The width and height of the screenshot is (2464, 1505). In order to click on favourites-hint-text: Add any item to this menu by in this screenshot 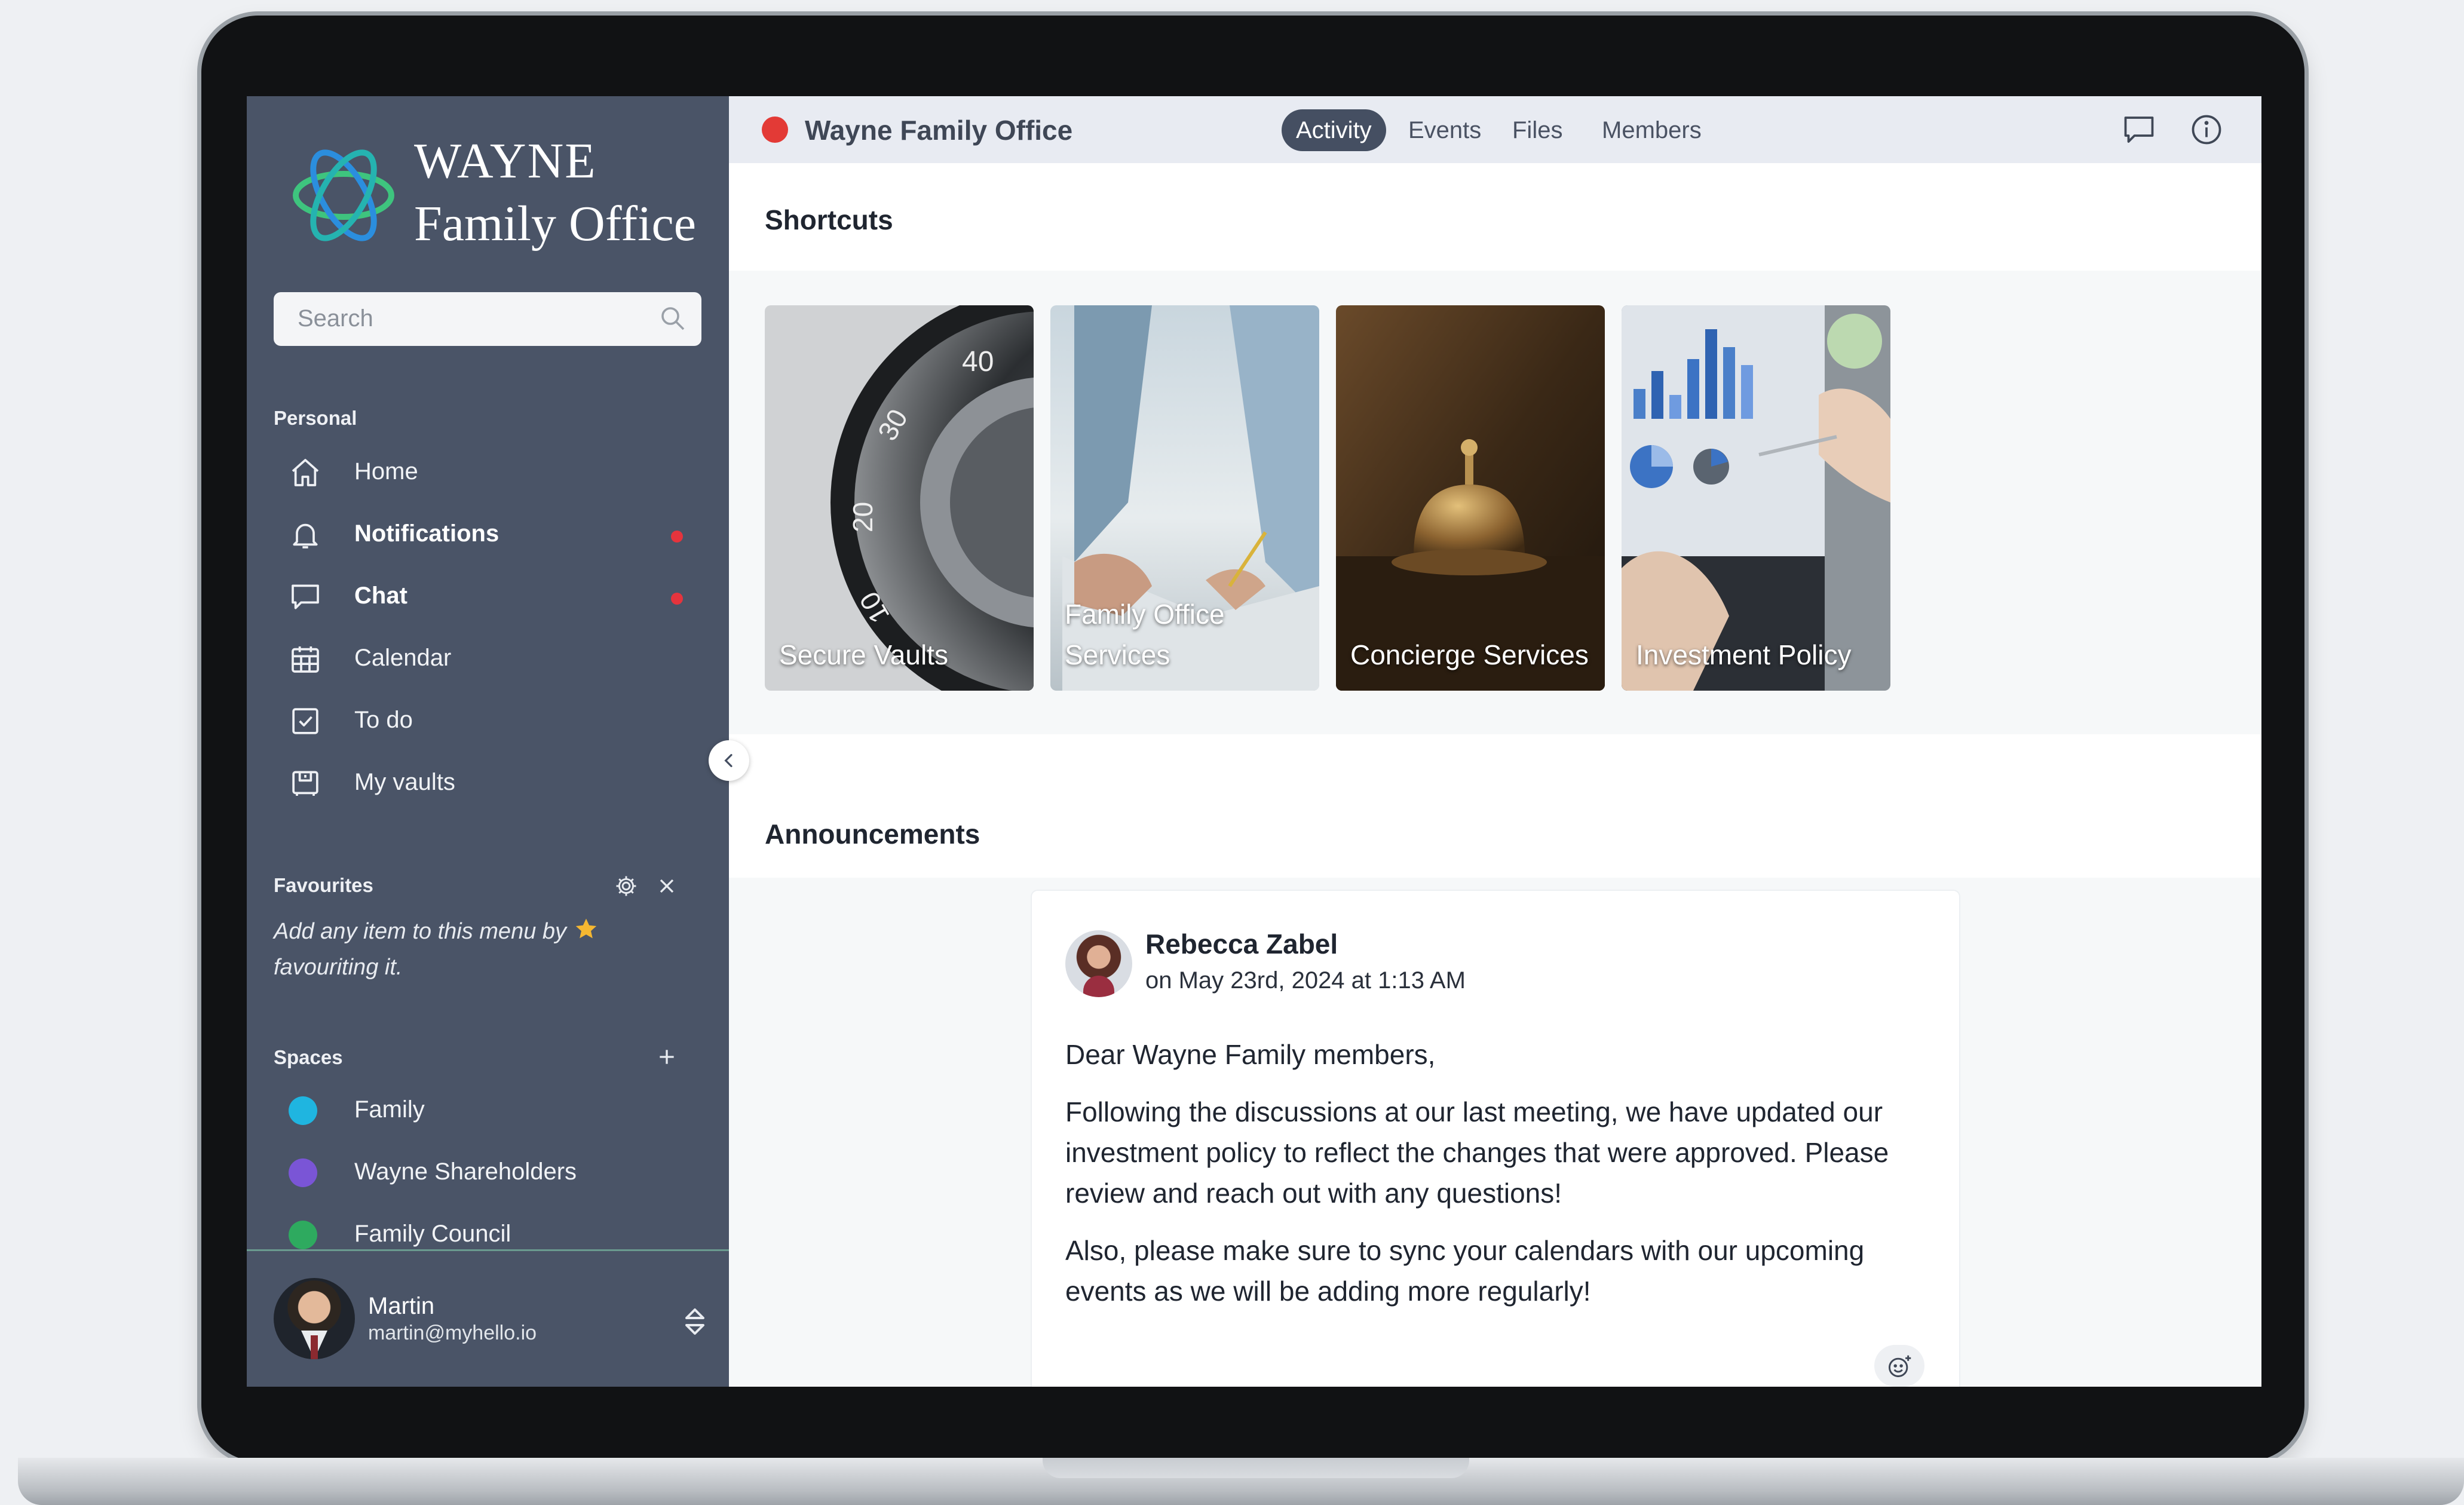, I will do `click(420, 932)`.